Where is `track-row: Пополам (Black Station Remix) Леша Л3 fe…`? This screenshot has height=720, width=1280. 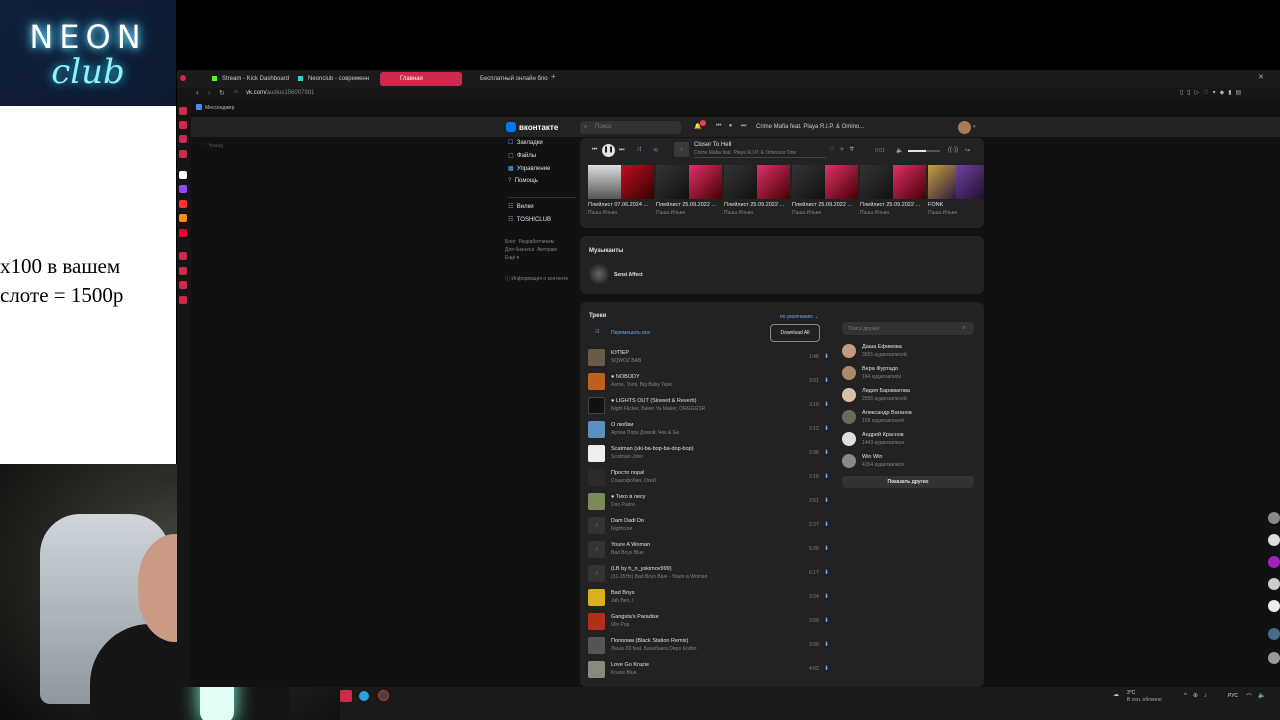 track-row: Пополам (Black Station Remix) Леша Л3 fe… is located at coordinates (710, 647).